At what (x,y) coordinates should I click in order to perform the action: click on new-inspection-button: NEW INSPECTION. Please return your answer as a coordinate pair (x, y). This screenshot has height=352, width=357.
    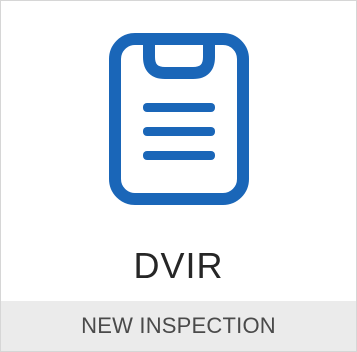
    Looking at the image, I should click on (178, 326).